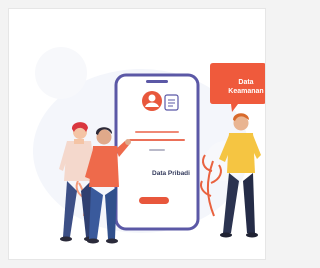 The width and height of the screenshot is (320, 268). I want to click on background-blob, so click(61, 73).